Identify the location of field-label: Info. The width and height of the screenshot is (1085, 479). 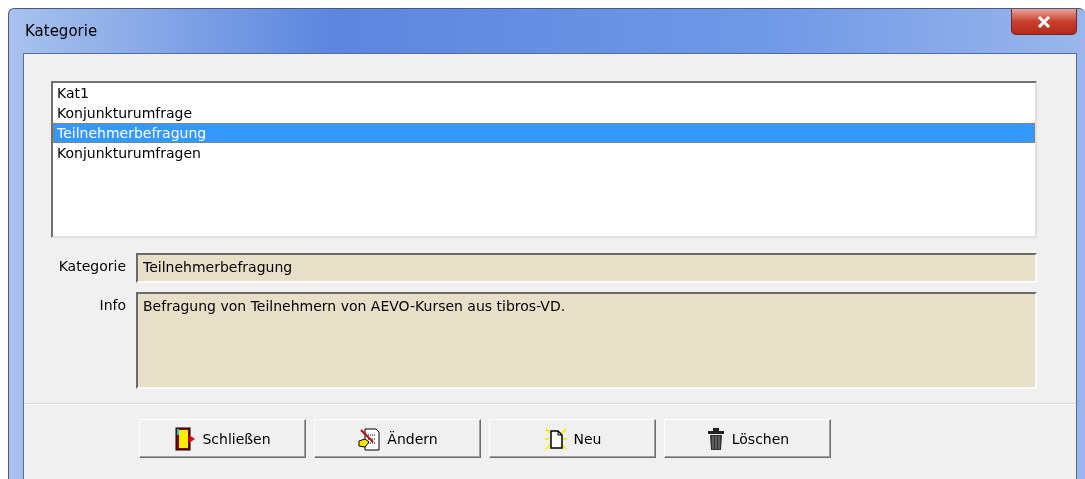
(112, 304).